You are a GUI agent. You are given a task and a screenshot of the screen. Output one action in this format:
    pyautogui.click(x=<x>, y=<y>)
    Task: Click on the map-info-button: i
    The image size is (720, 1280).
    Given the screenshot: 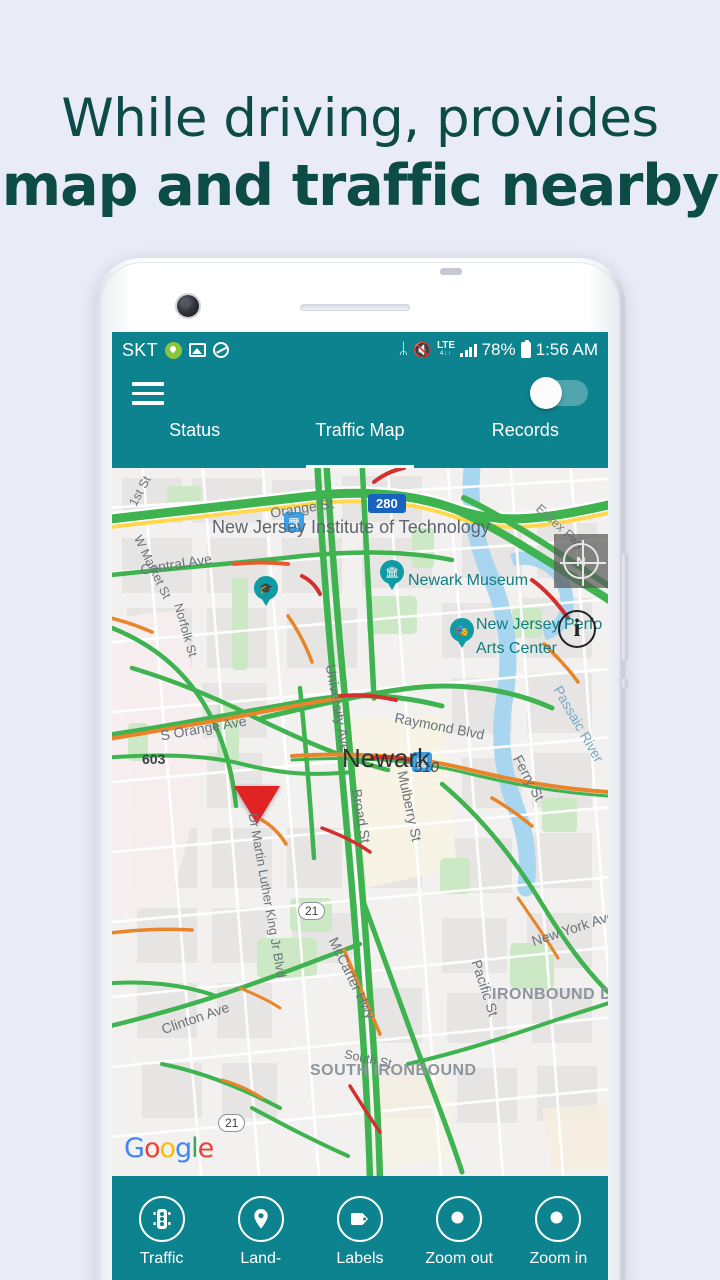 What is the action you would take?
    pyautogui.click(x=577, y=629)
    